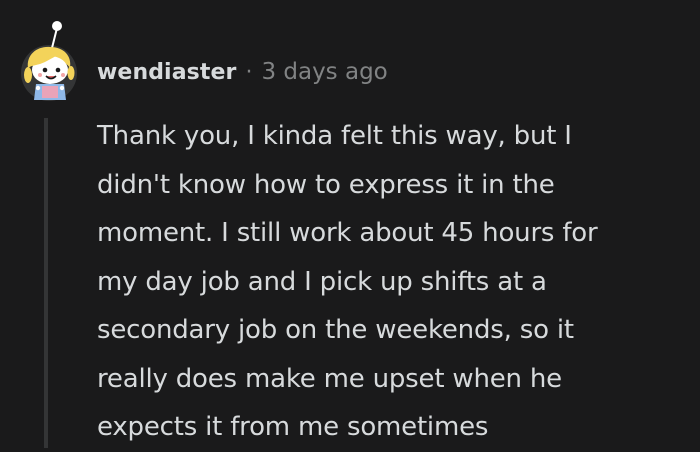  I want to click on comment-line: secondary job on the weekends, so it, so click(335, 330).